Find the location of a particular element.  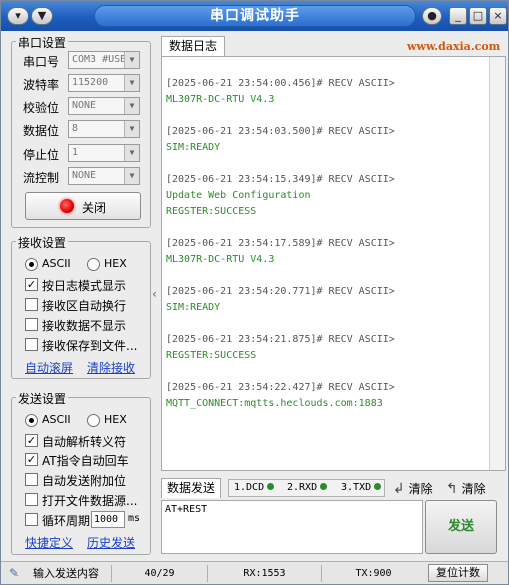

pencil-icon: ✎ is located at coordinates (14, 573).